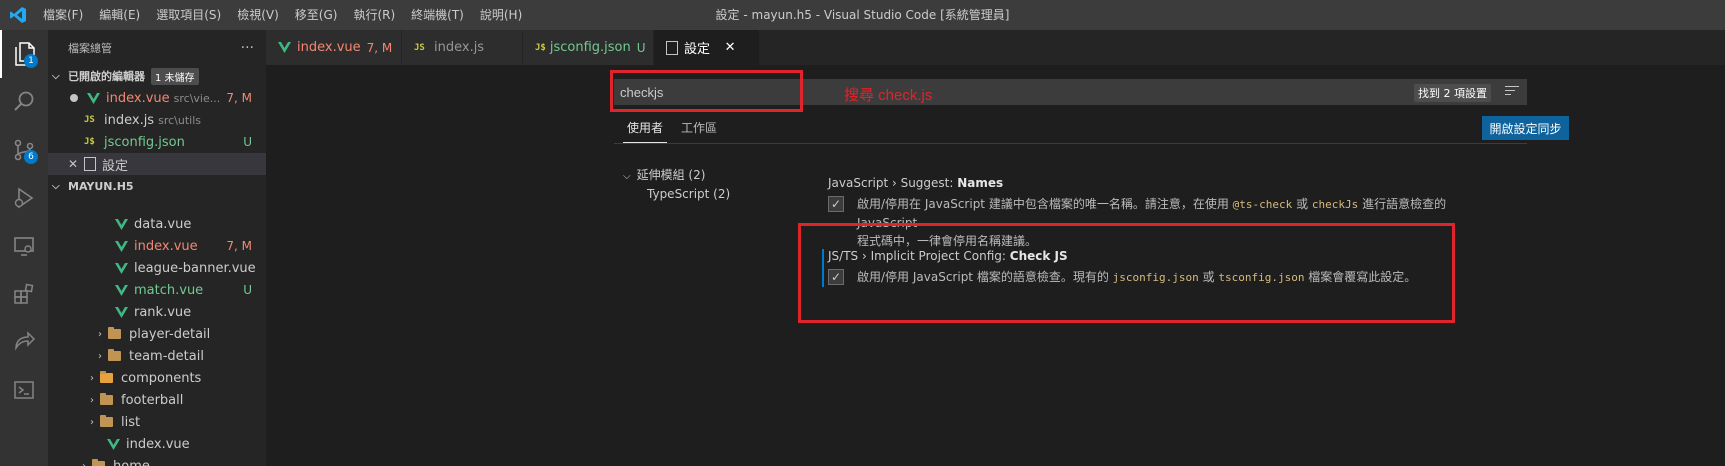  What do you see at coordinates (89, 120) in the screenshot?
I see `js-icon: JS` at bounding box center [89, 120].